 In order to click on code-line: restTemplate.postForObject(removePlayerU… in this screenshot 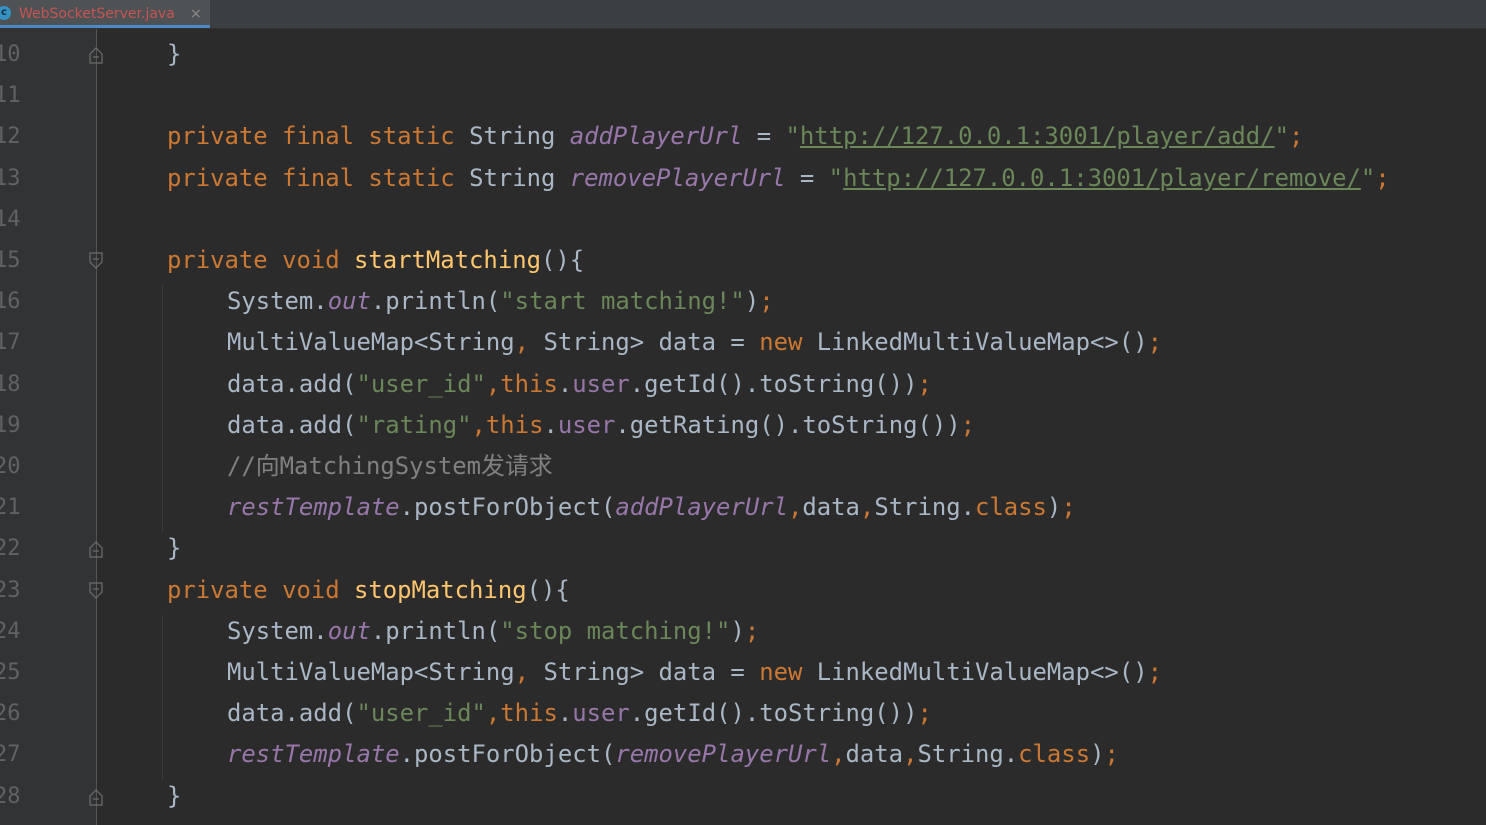, I will do `click(673, 754)`.